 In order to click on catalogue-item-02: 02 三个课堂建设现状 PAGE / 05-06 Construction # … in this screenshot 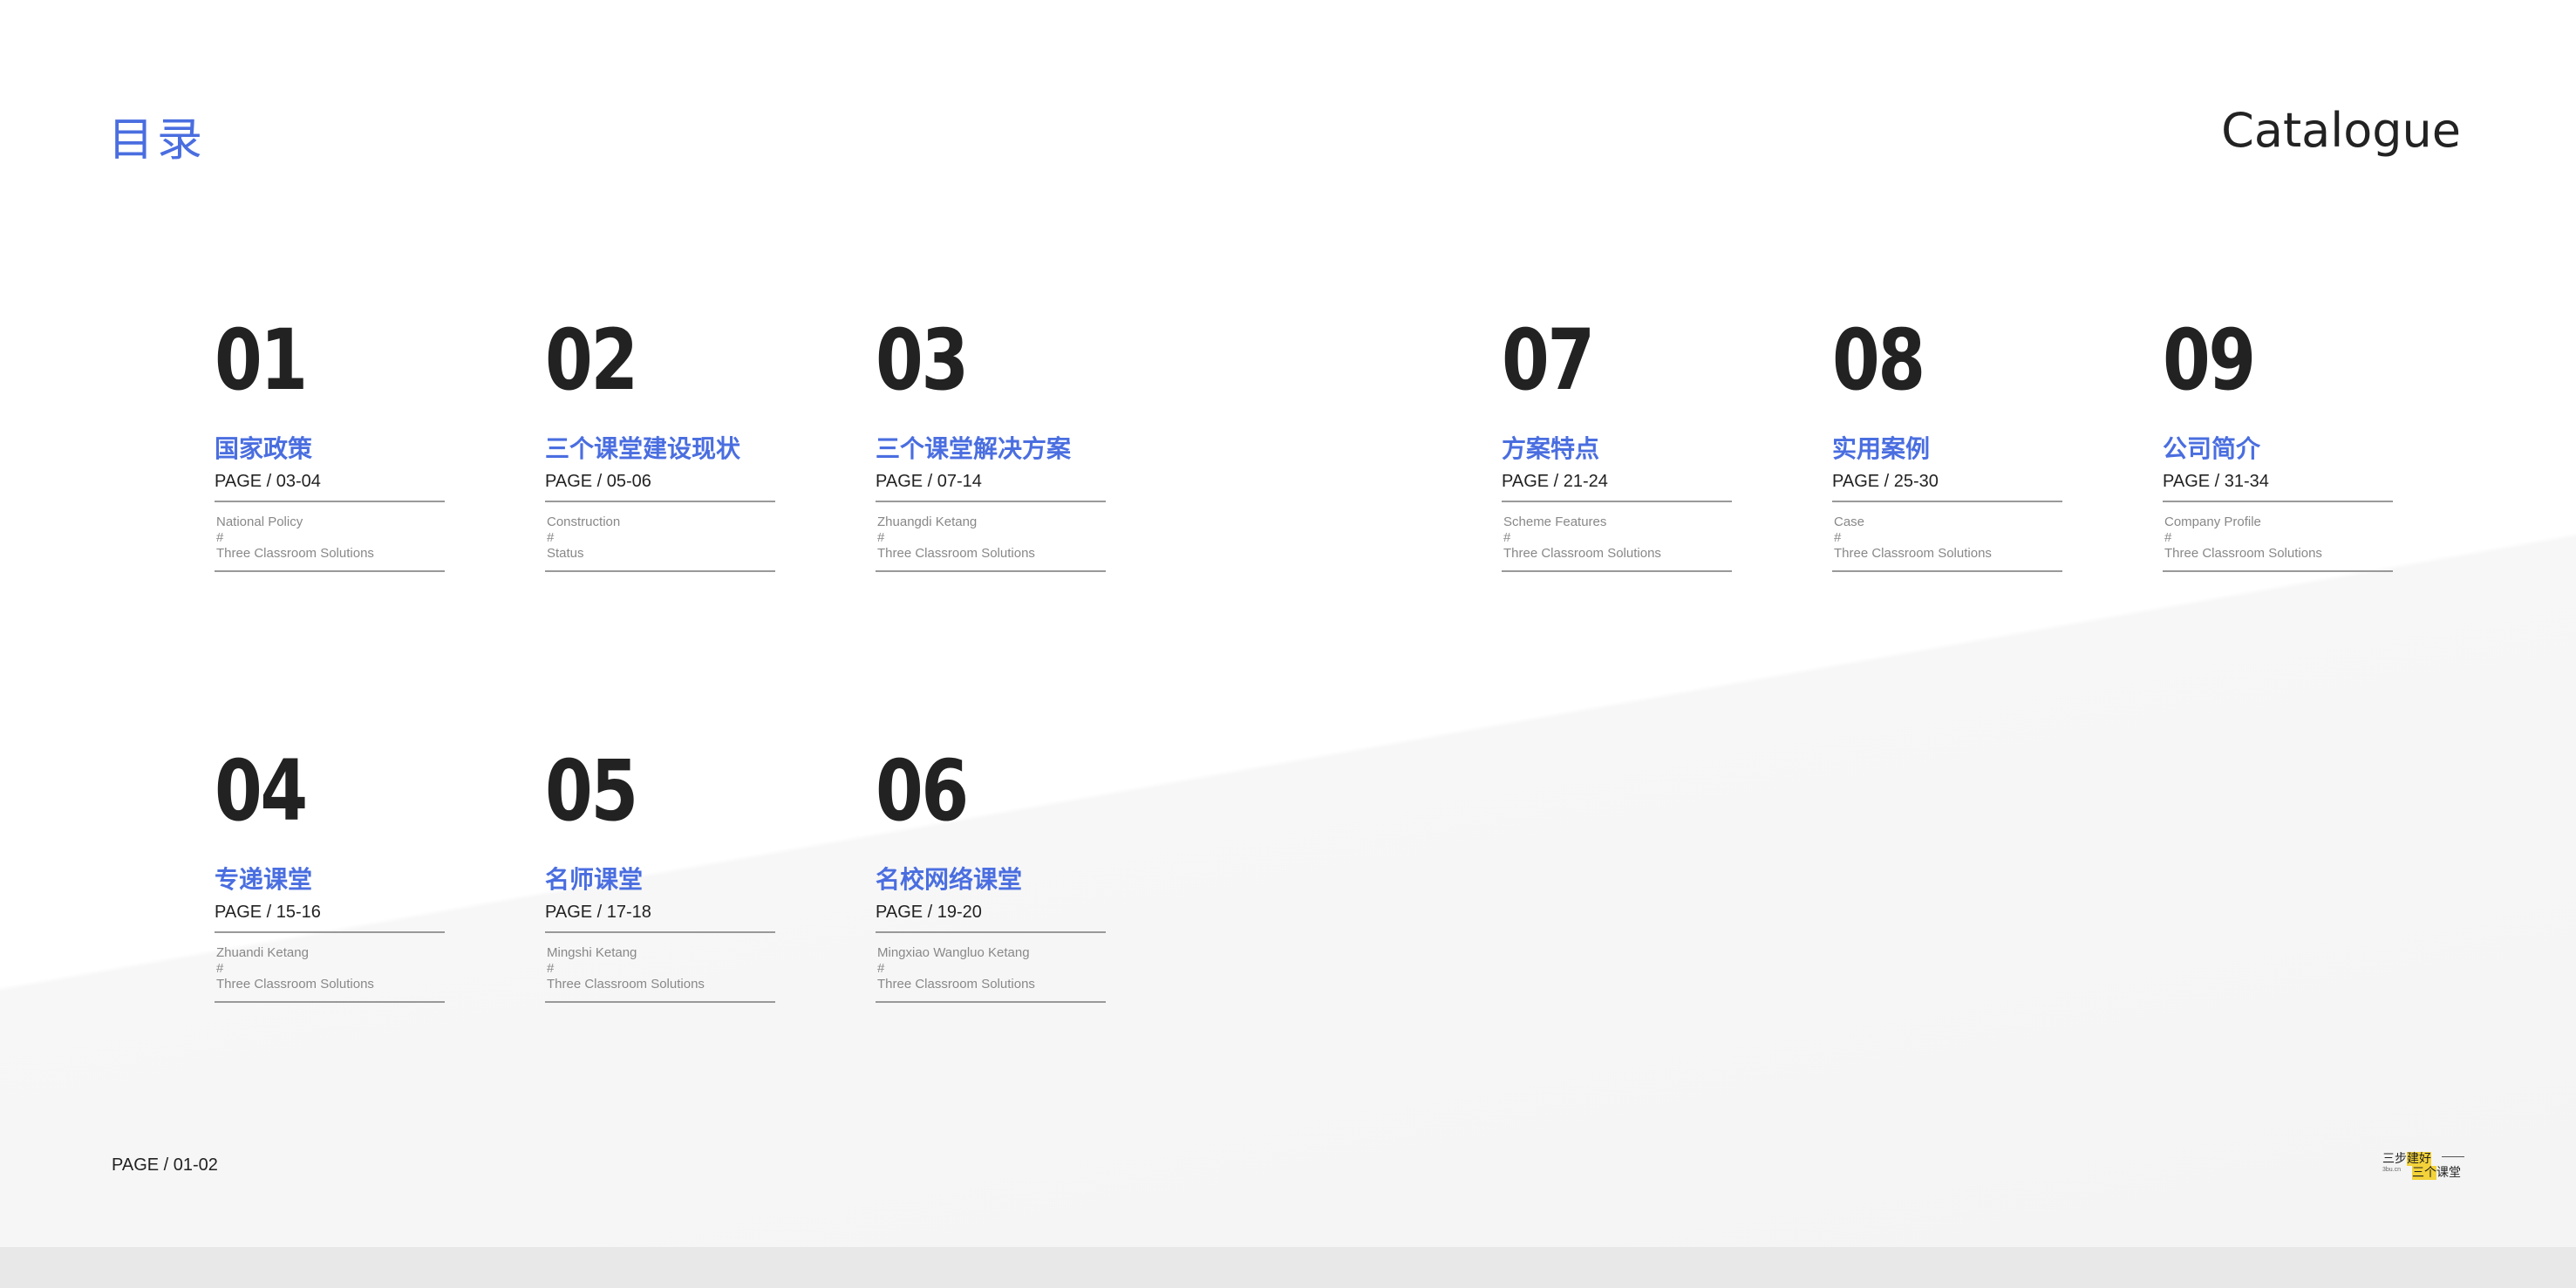, I will do `click(662, 445)`.